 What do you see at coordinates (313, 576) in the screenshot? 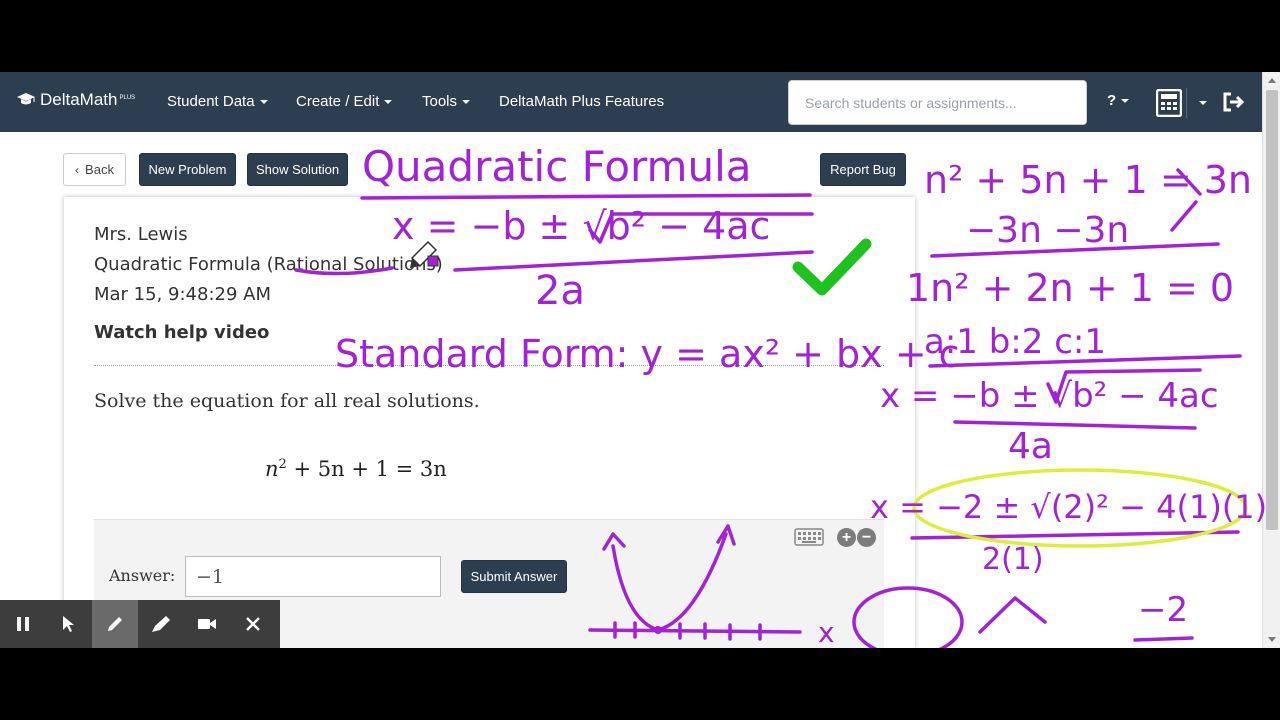
I see `answer-input` at bounding box center [313, 576].